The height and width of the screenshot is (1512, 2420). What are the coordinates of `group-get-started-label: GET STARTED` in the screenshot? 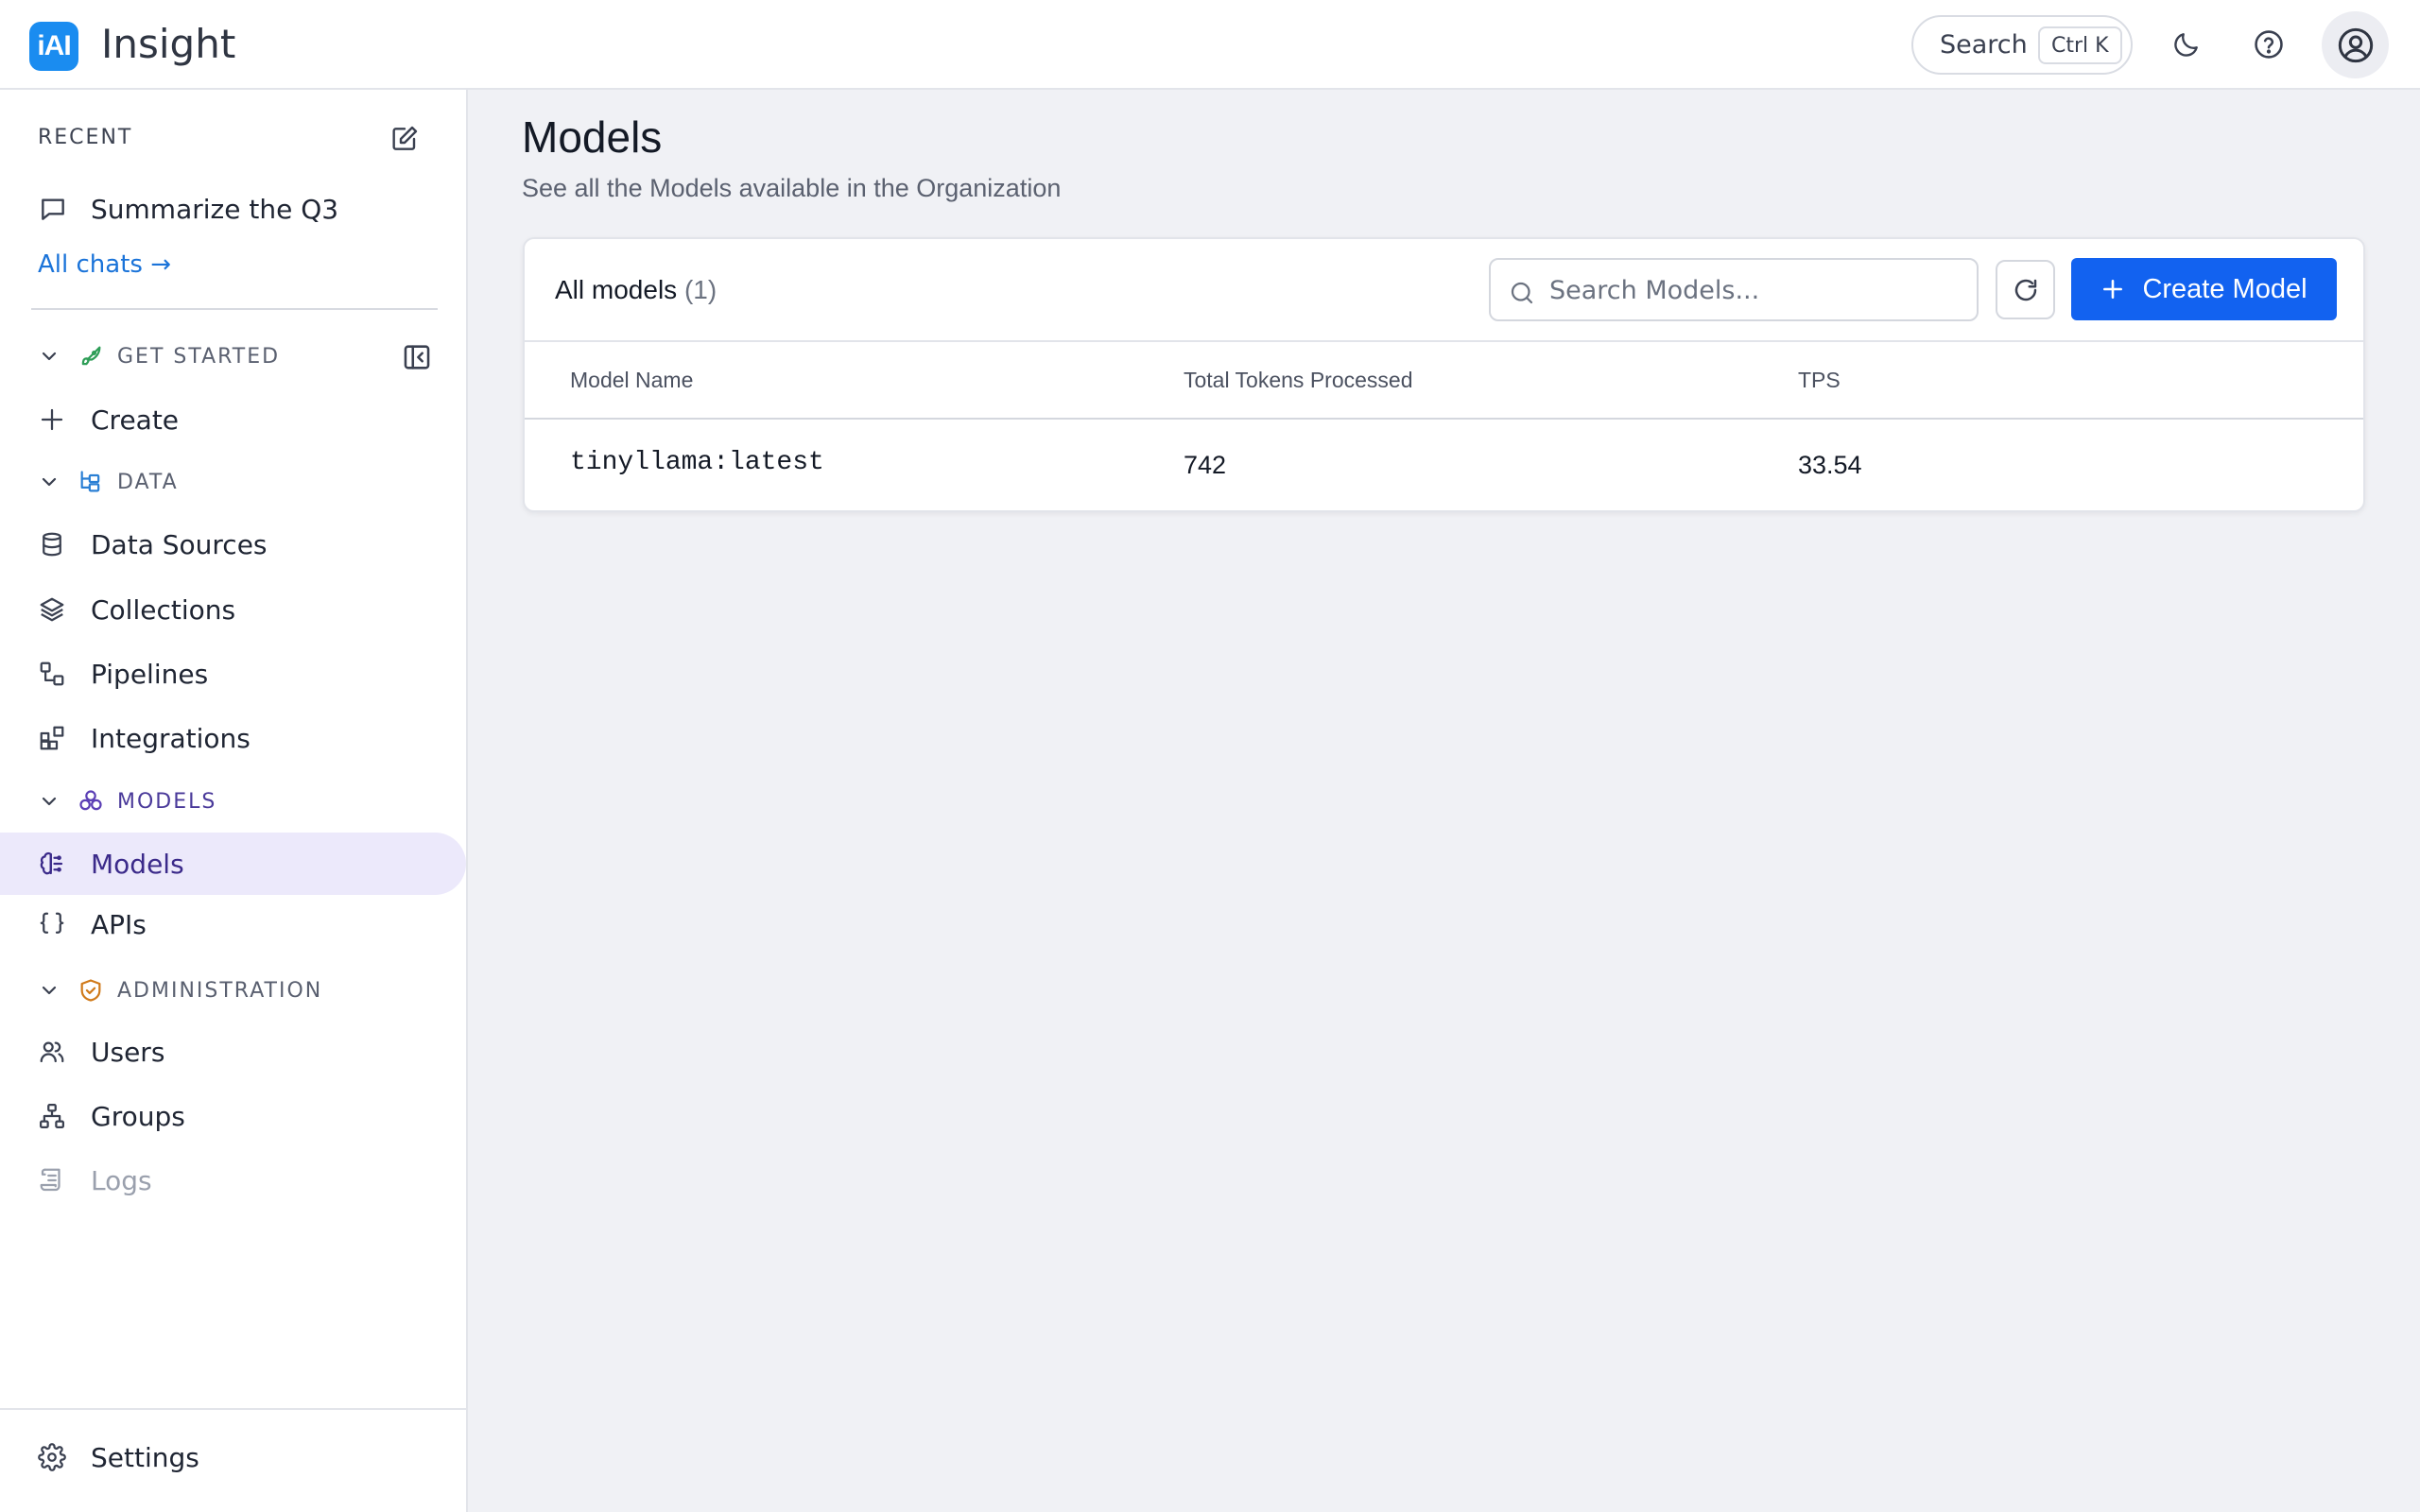 It's located at (199, 356).